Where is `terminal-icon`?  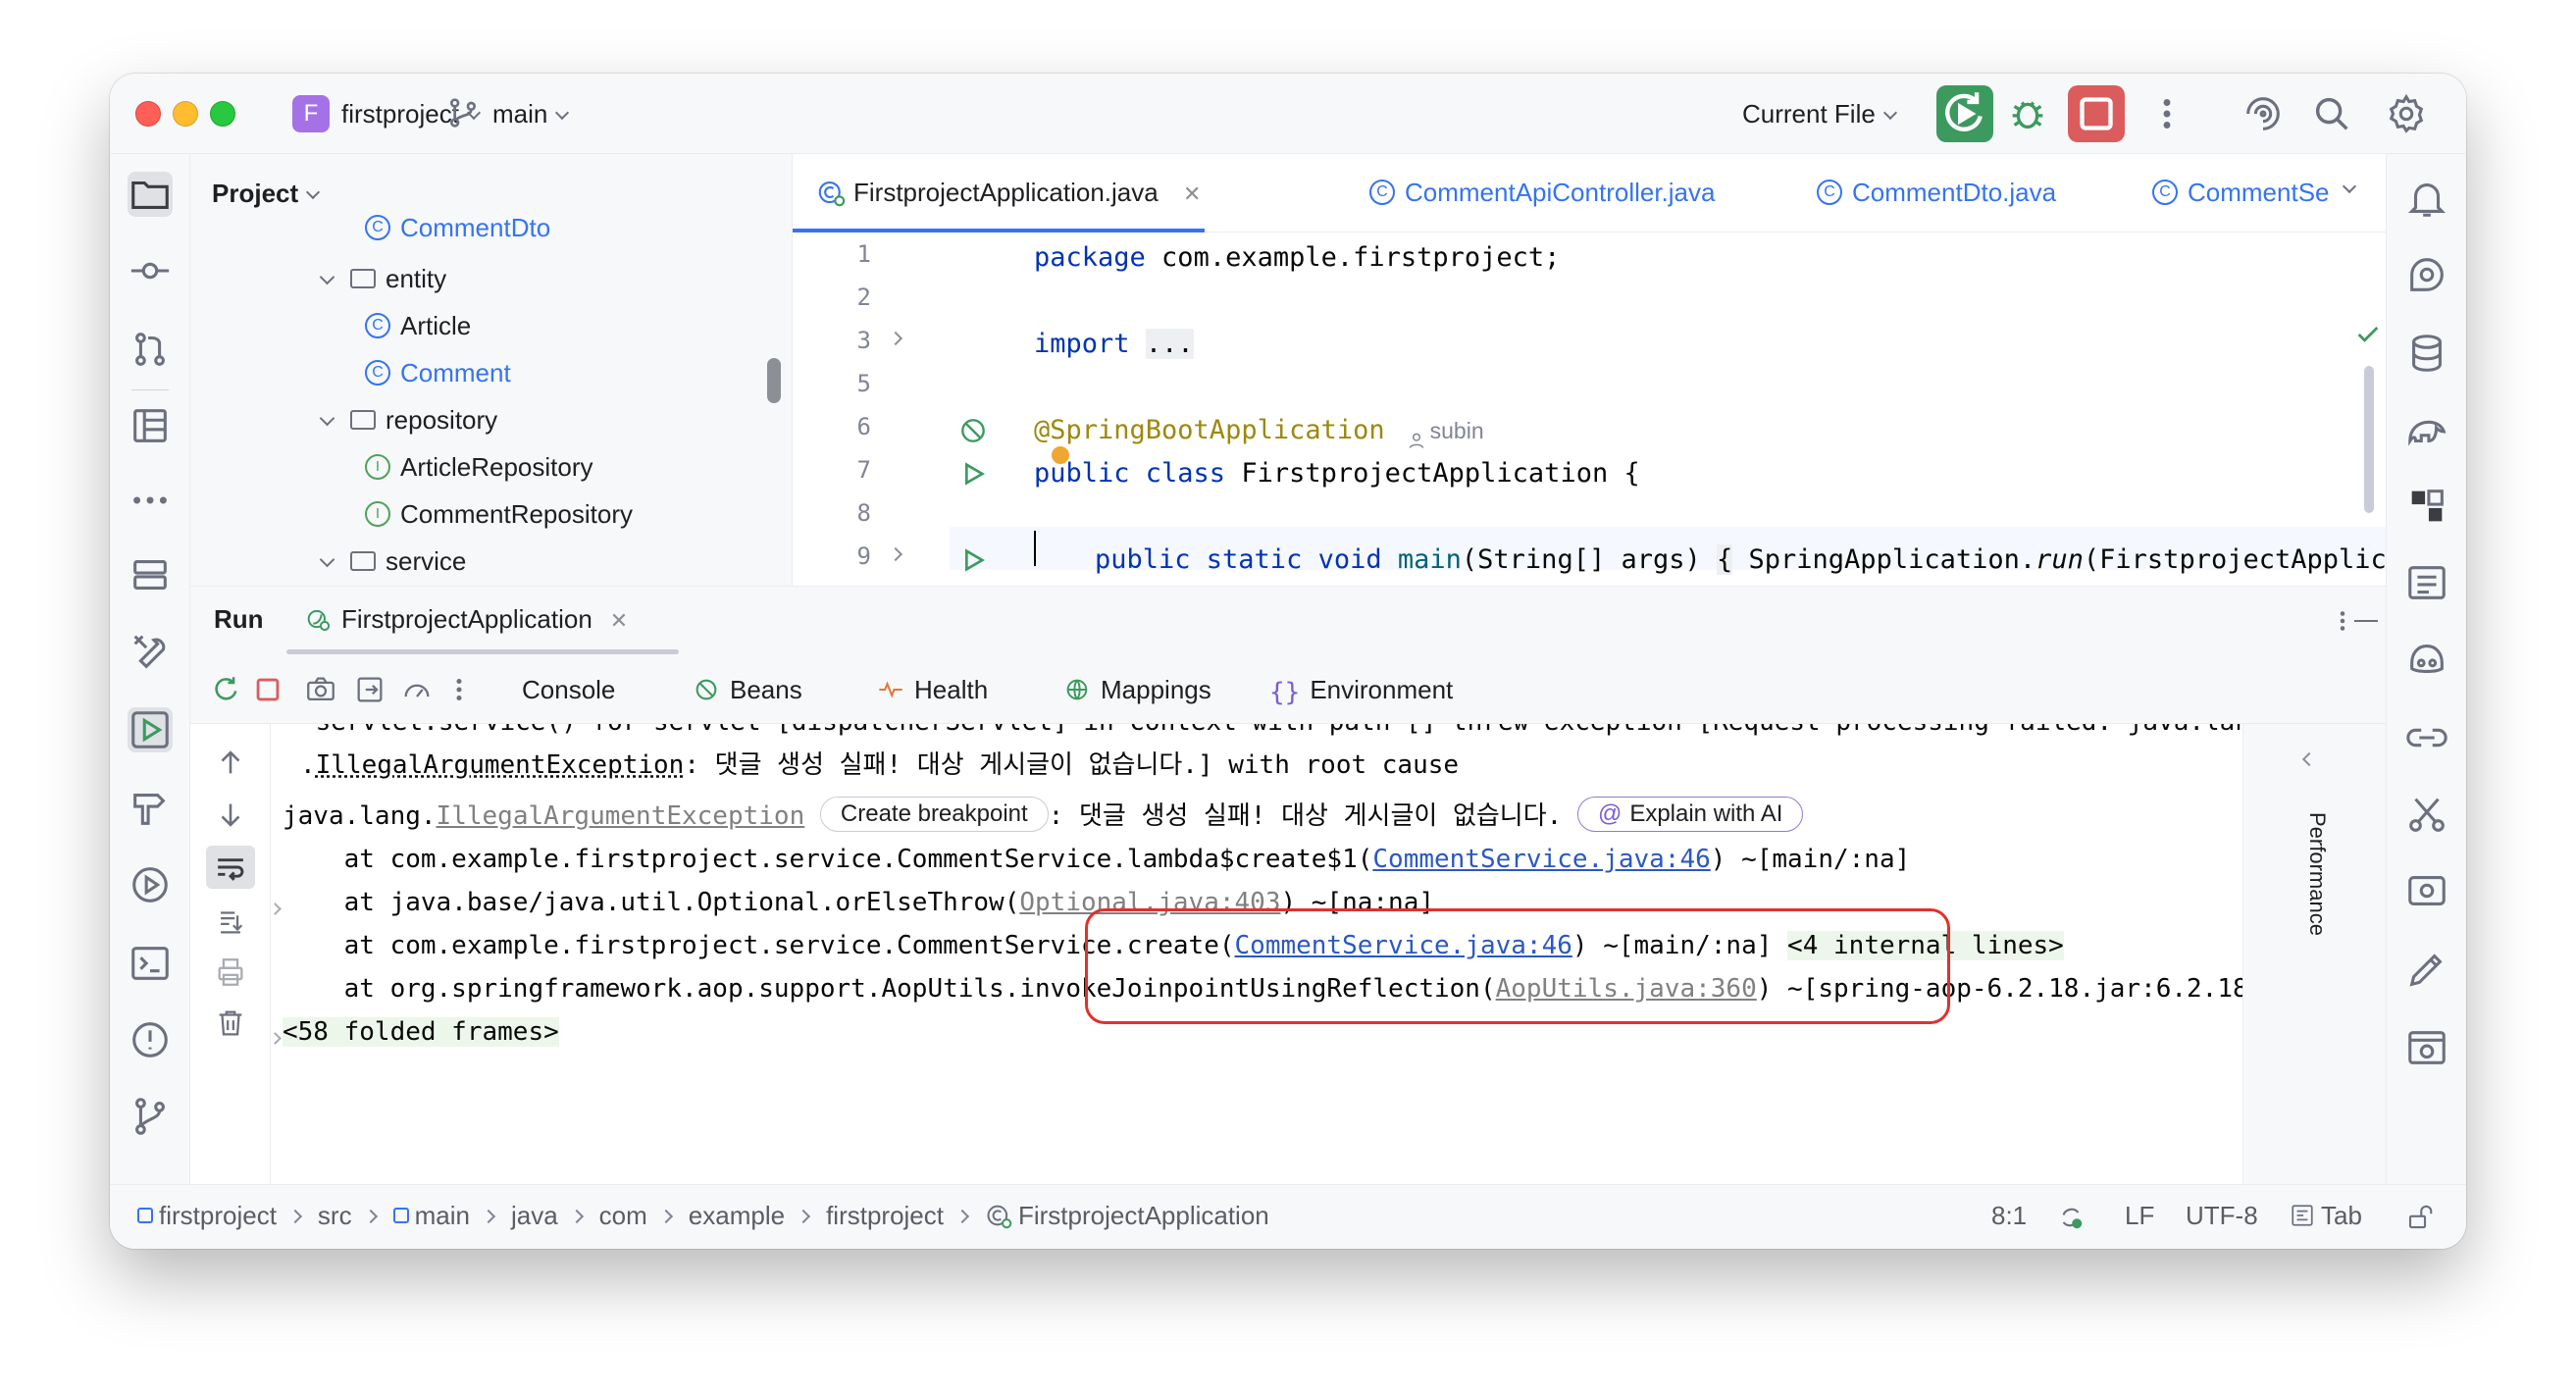
terminal-icon is located at coordinates (150, 963).